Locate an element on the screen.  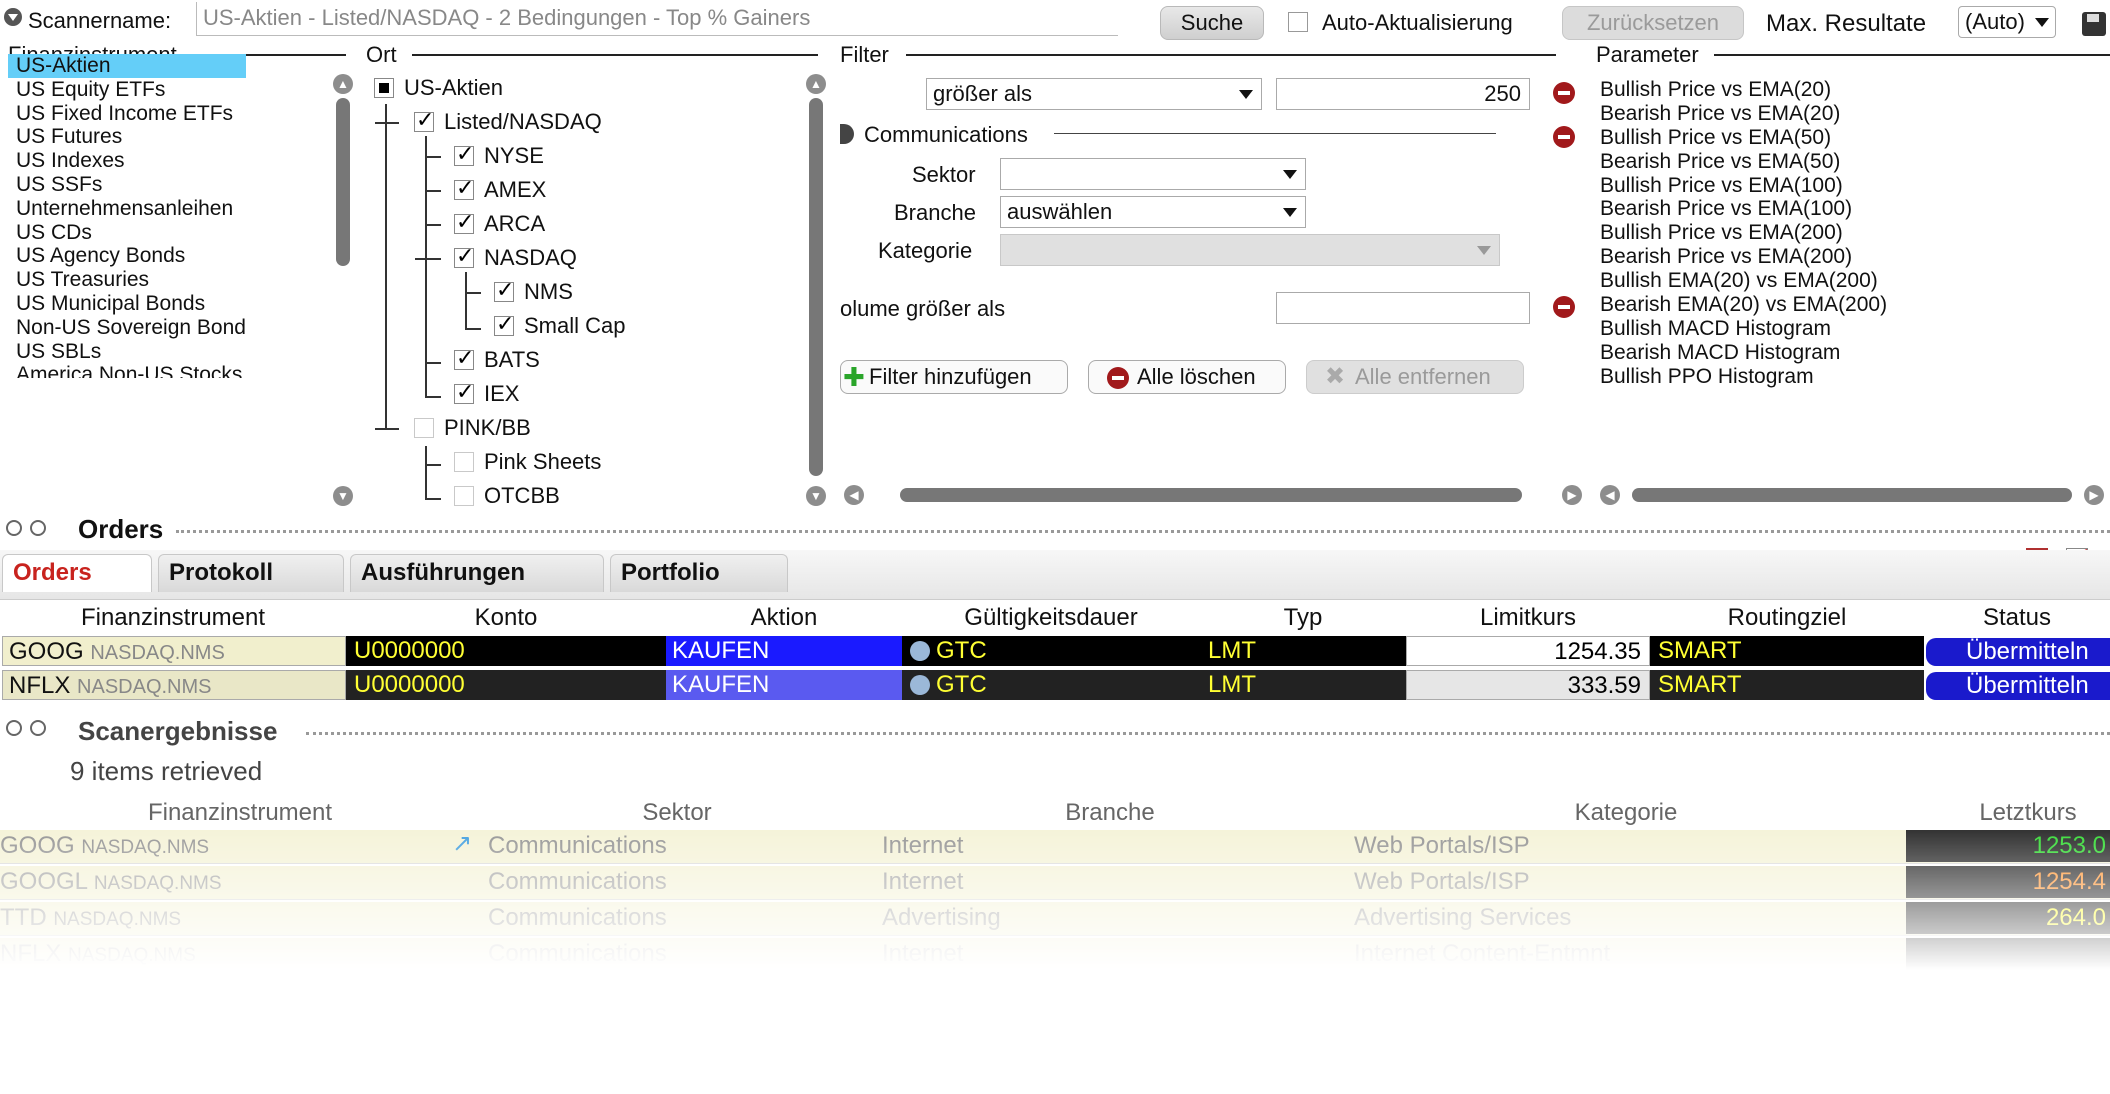
tree-item-pink-sheets: Pink Sheets is located at coordinates (527, 462).